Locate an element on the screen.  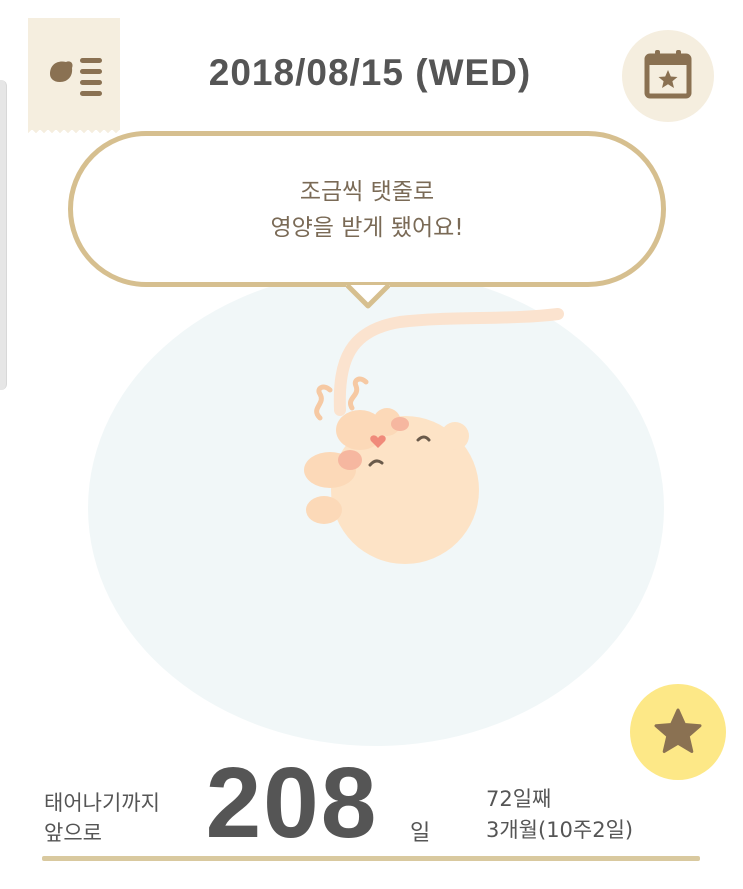
menu-button is located at coordinates (74, 77).